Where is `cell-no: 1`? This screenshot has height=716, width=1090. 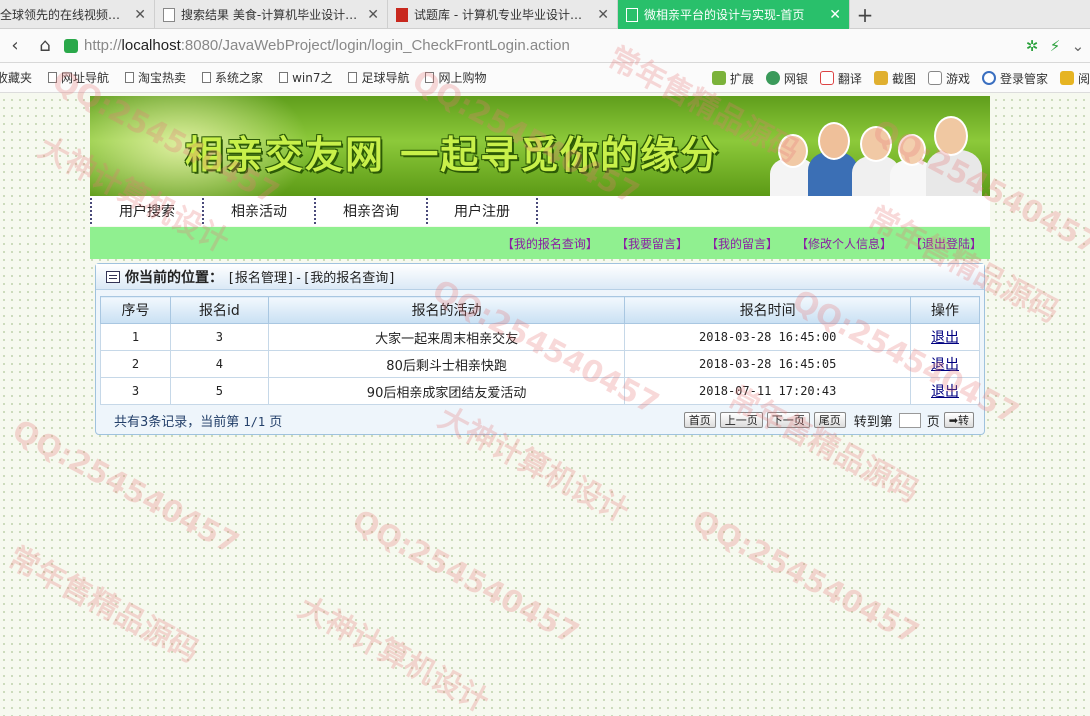
cell-no: 1 is located at coordinates (135, 337).